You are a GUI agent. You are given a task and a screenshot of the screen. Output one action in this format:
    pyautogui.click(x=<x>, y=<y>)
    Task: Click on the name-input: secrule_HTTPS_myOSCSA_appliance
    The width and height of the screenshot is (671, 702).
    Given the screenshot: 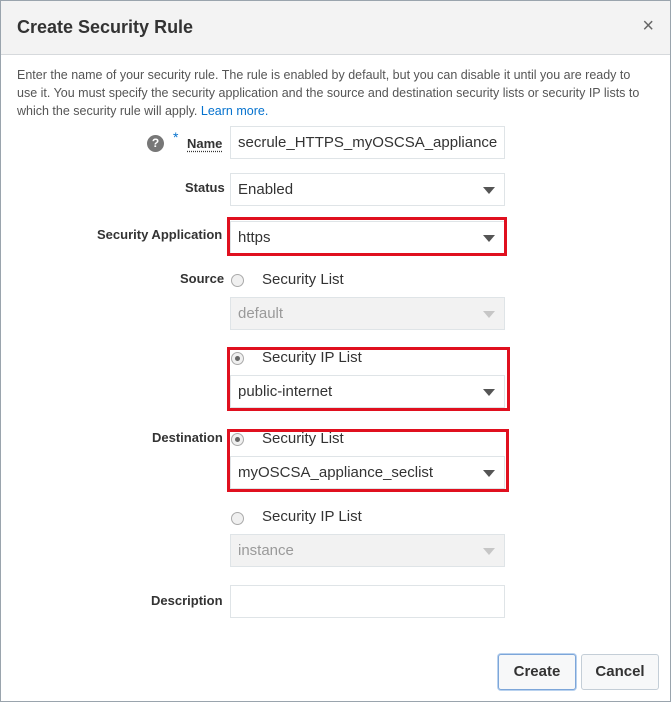 What is the action you would take?
    pyautogui.click(x=367, y=142)
    